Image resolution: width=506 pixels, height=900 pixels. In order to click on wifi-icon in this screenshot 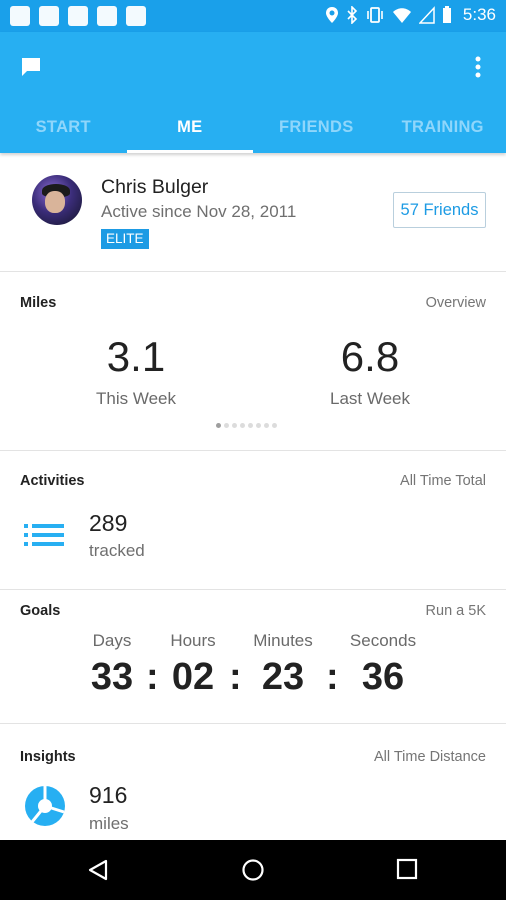, I will do `click(401, 15)`.